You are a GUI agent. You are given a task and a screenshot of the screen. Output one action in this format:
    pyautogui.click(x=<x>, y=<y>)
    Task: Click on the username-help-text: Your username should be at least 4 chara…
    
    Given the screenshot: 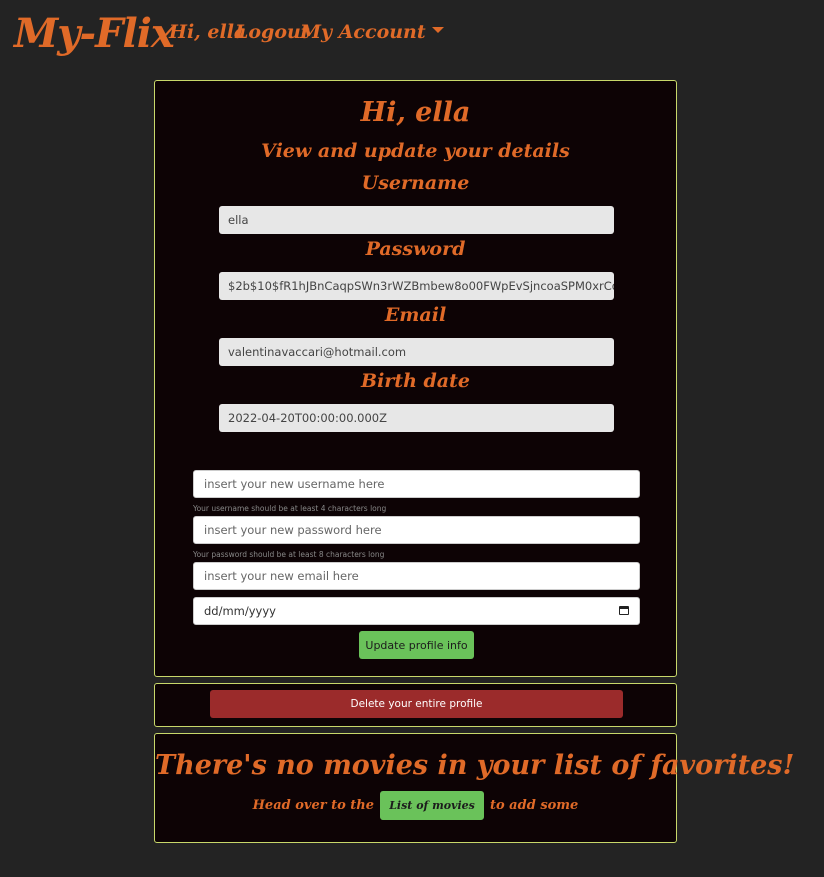 What is the action you would take?
    pyautogui.click(x=290, y=508)
    